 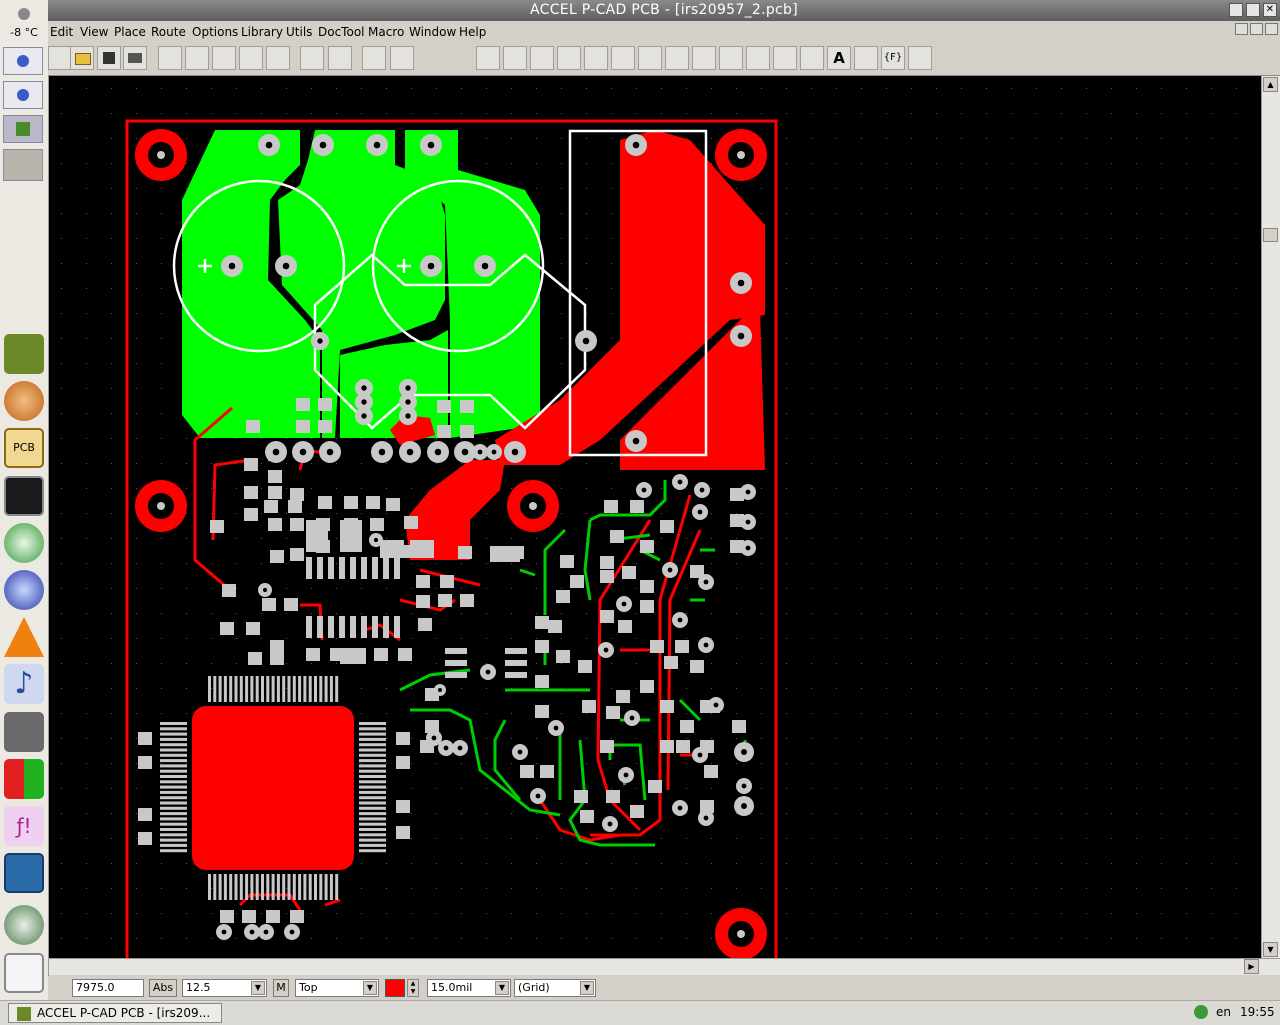 I want to click on zoom-icon, so click(x=340, y=58).